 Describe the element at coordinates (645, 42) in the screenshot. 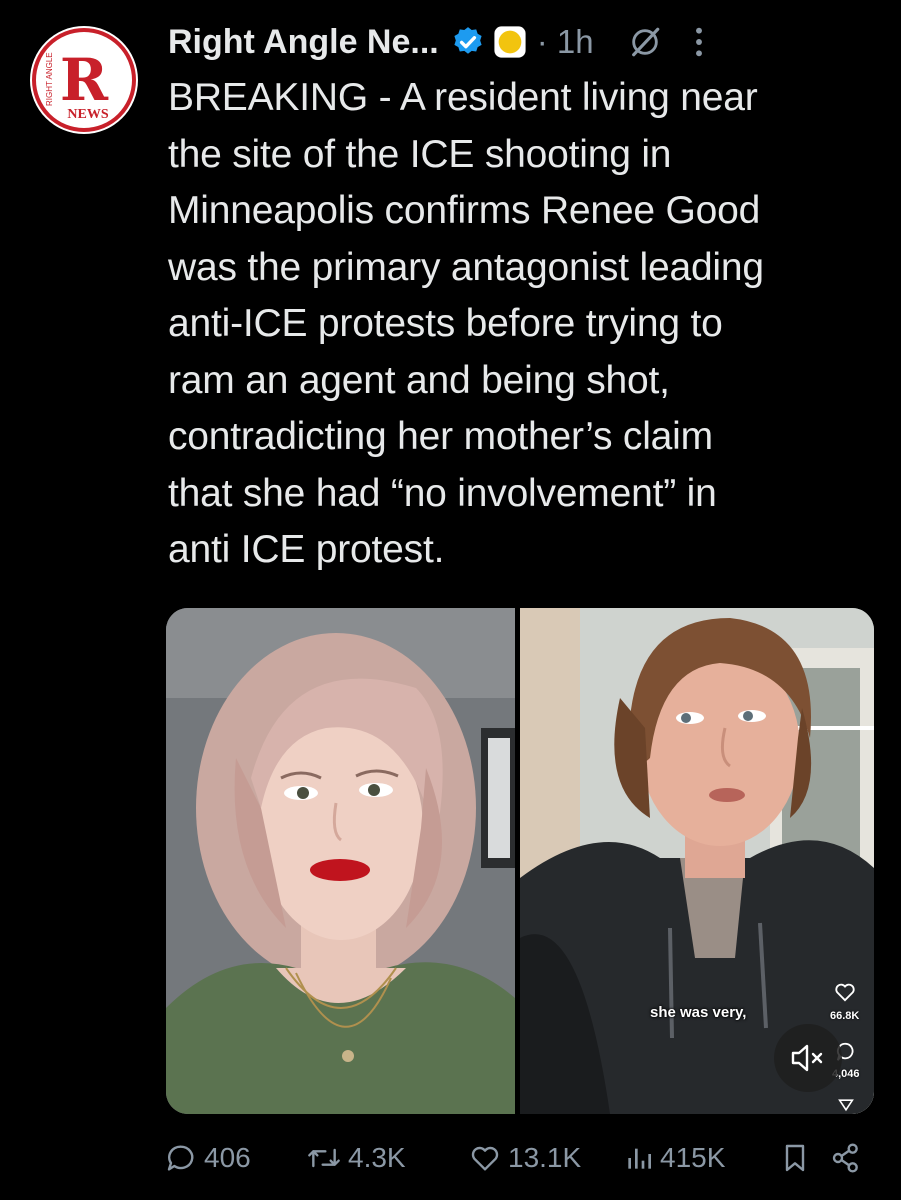

I see `grok-icon` at that location.